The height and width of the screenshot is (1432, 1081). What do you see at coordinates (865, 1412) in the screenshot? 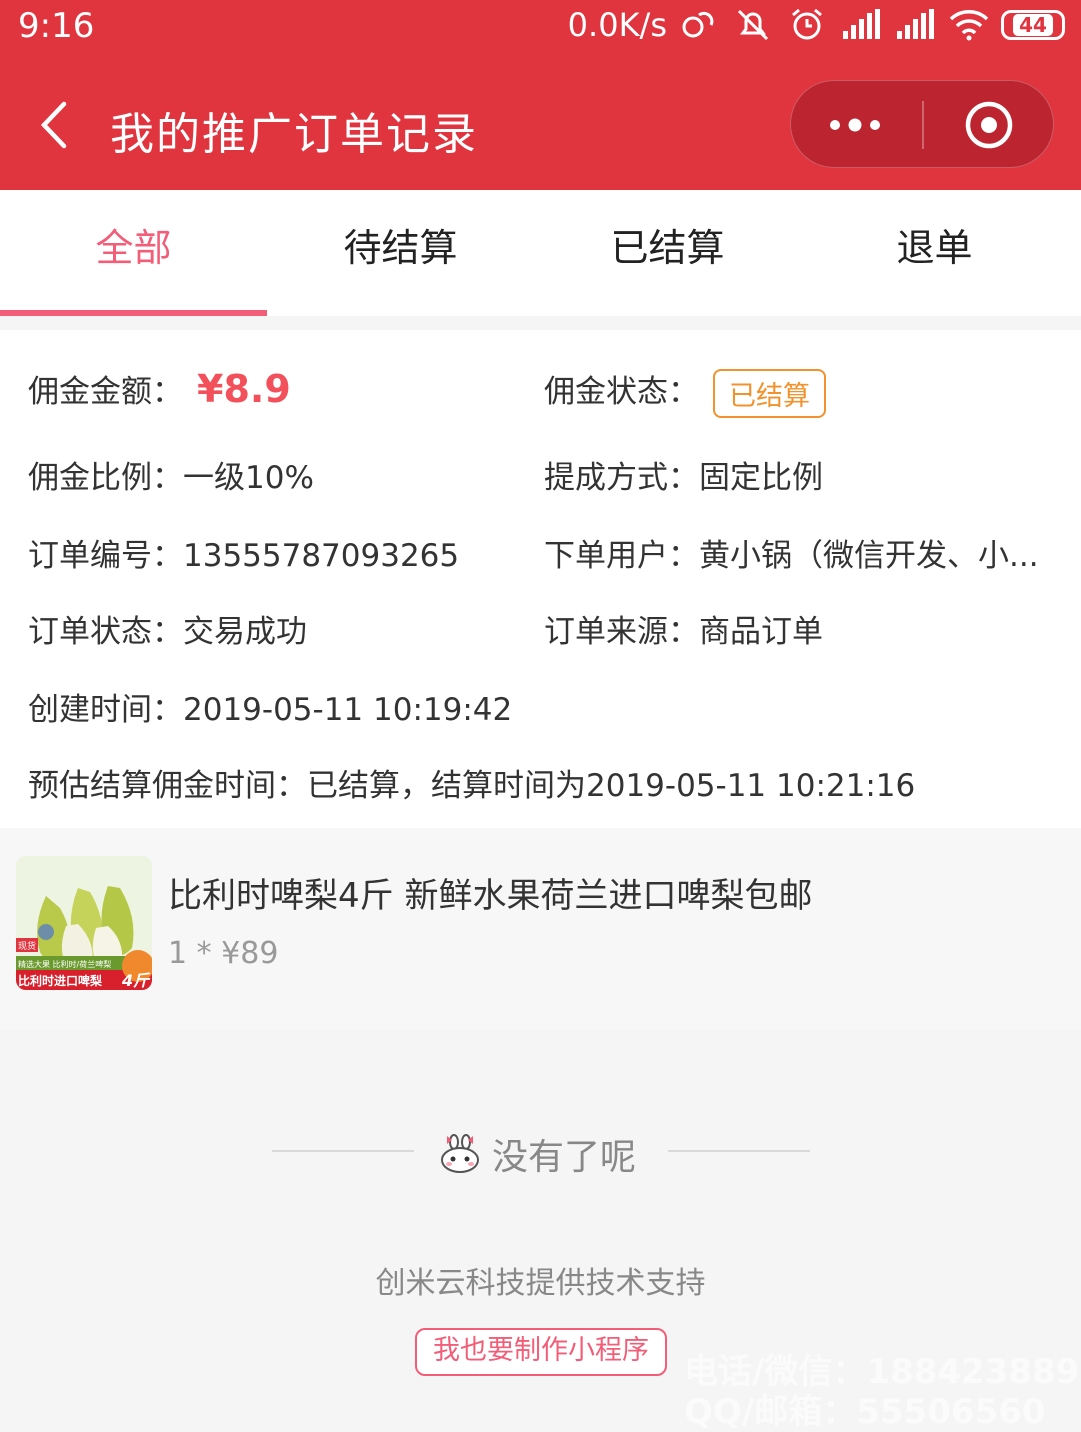
I see `watermark-qq: QQ/邮箱：55506560` at bounding box center [865, 1412].